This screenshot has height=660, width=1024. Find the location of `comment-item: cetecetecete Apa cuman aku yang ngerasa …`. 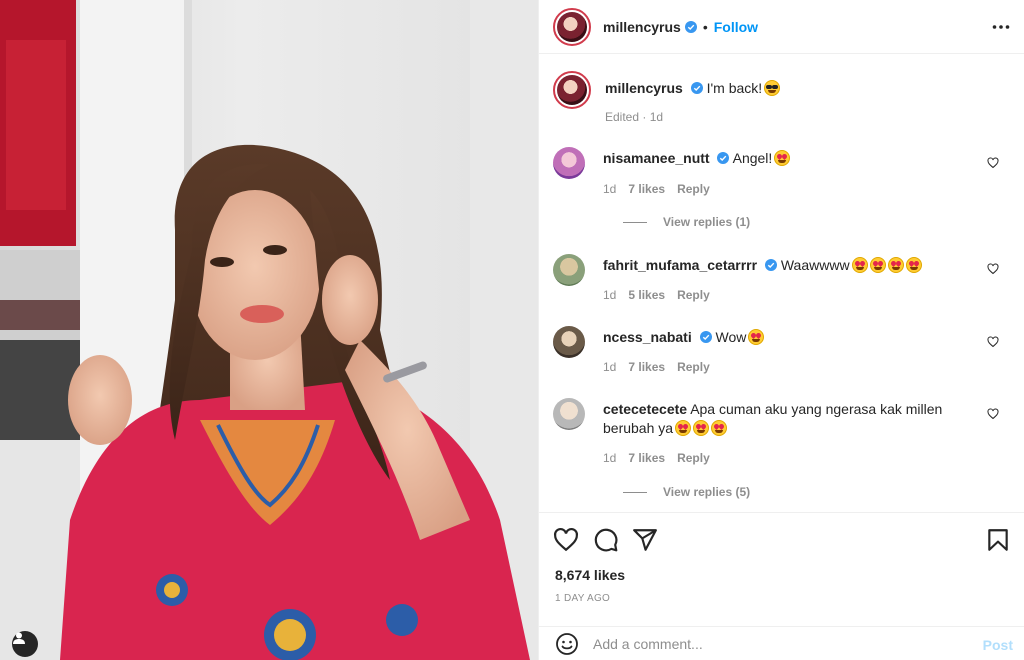

comment-item: cetecetecete Apa cuman aku yang ngerasa … is located at coordinates (783, 453).